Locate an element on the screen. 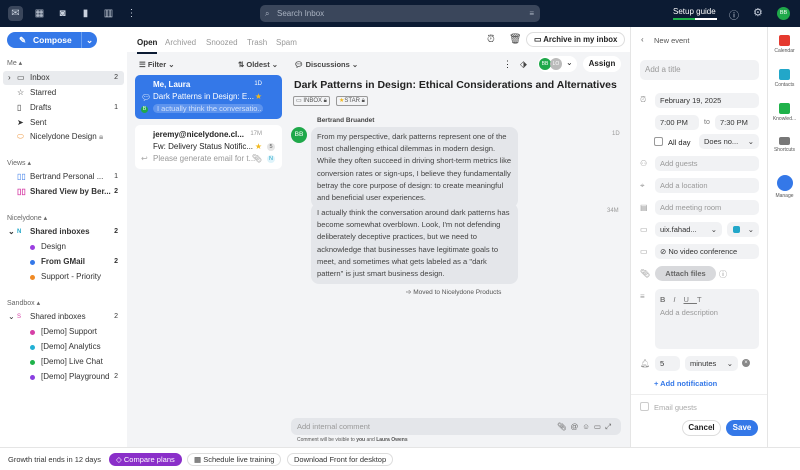  filter-icon: ≡ is located at coordinates (531, 13).